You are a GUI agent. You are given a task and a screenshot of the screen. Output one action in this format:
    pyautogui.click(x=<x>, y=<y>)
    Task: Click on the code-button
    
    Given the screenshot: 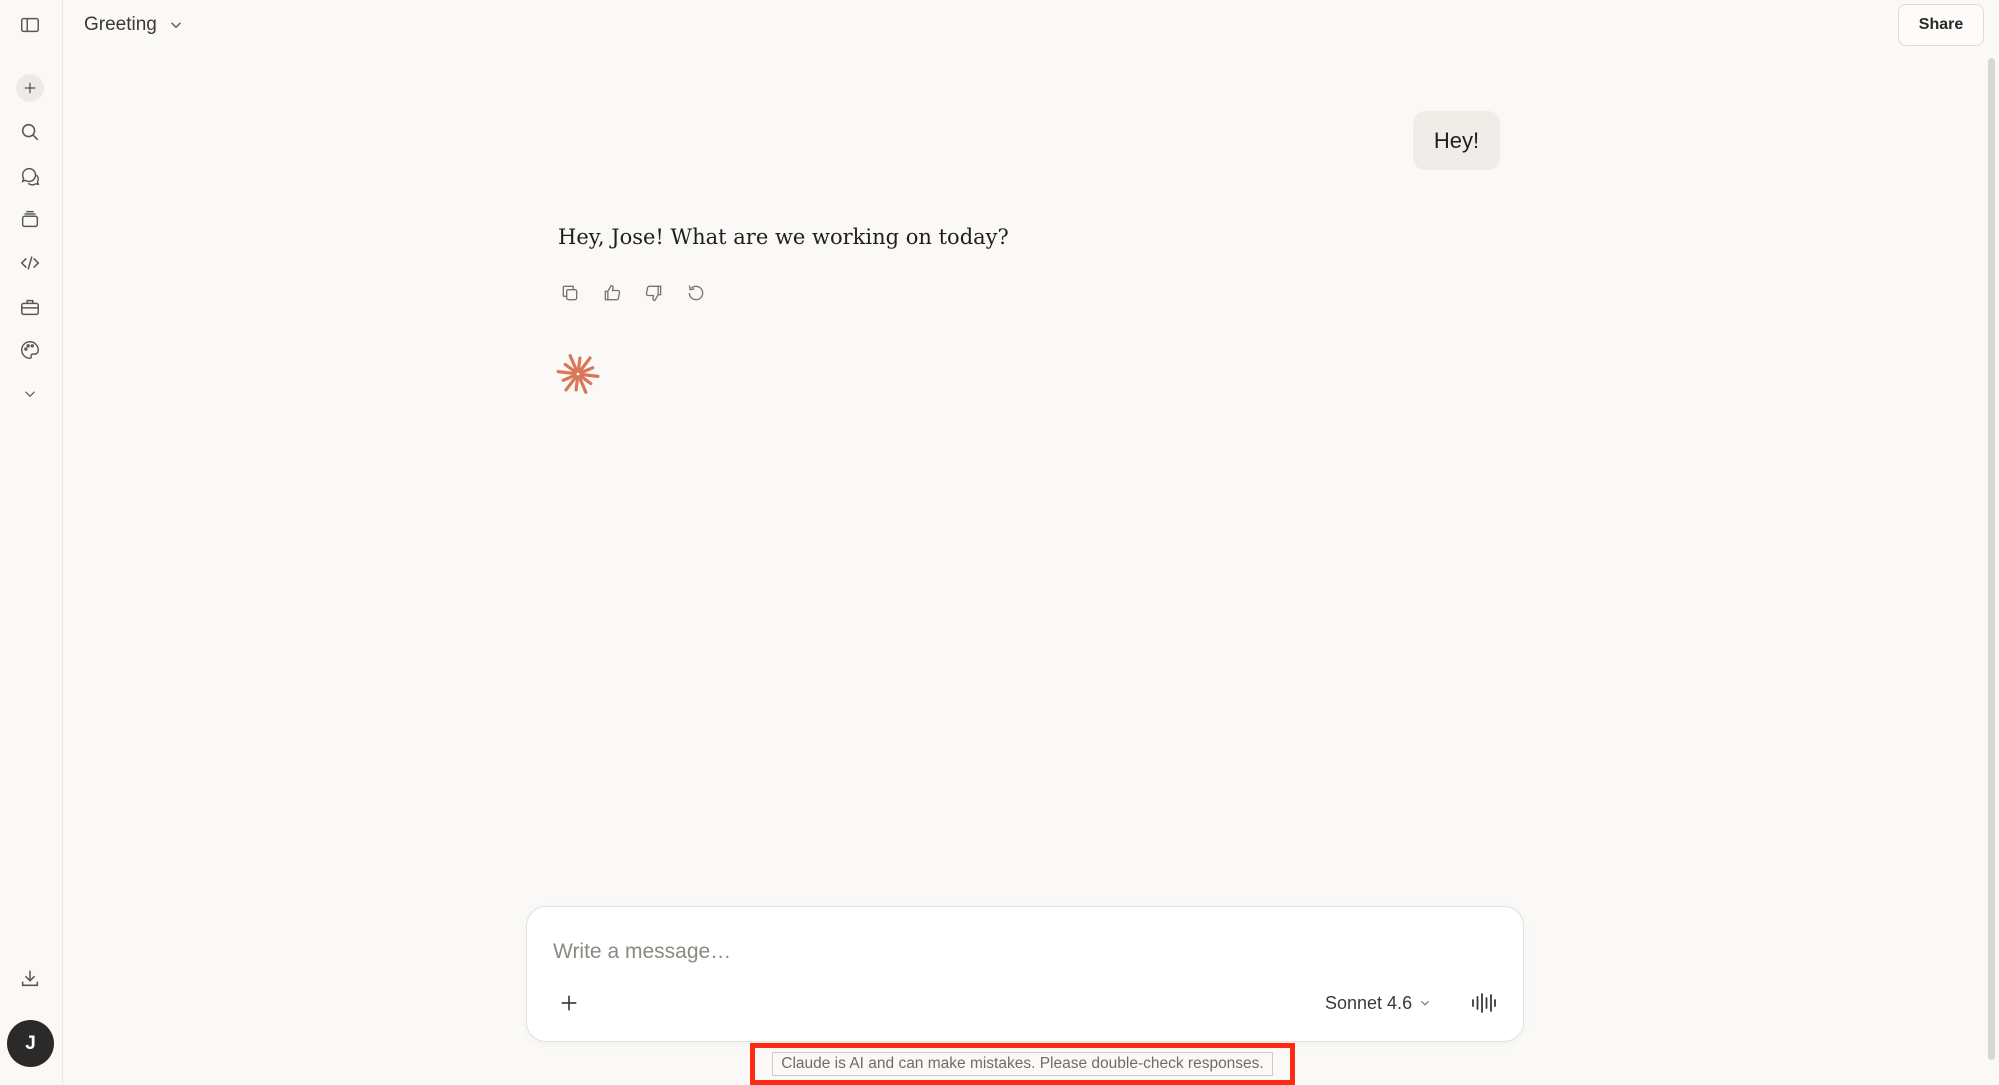 What is the action you would take?
    pyautogui.click(x=30, y=263)
    